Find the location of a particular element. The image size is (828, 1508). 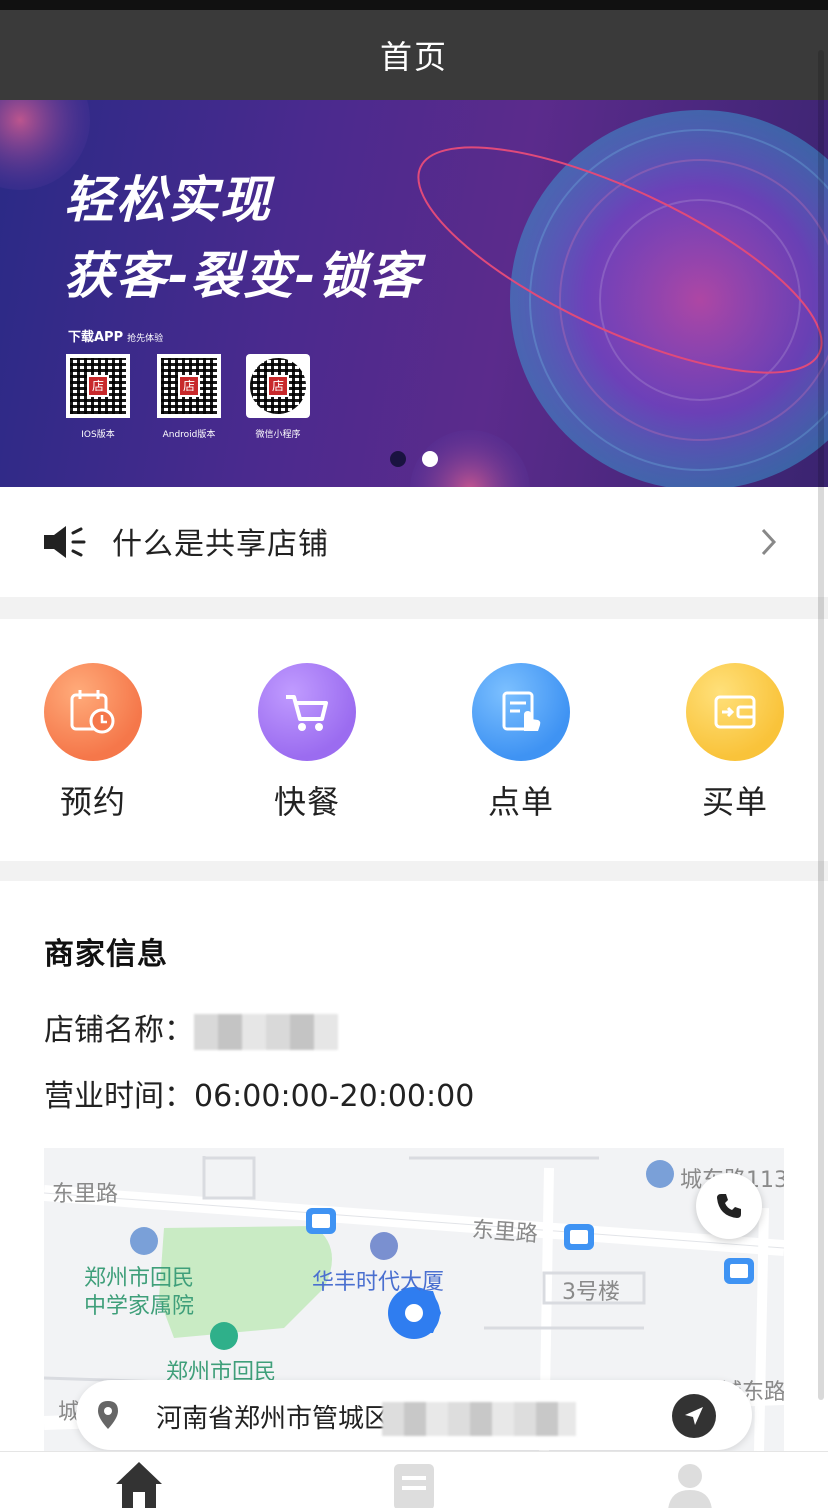

cart-icon is located at coordinates (307, 712).